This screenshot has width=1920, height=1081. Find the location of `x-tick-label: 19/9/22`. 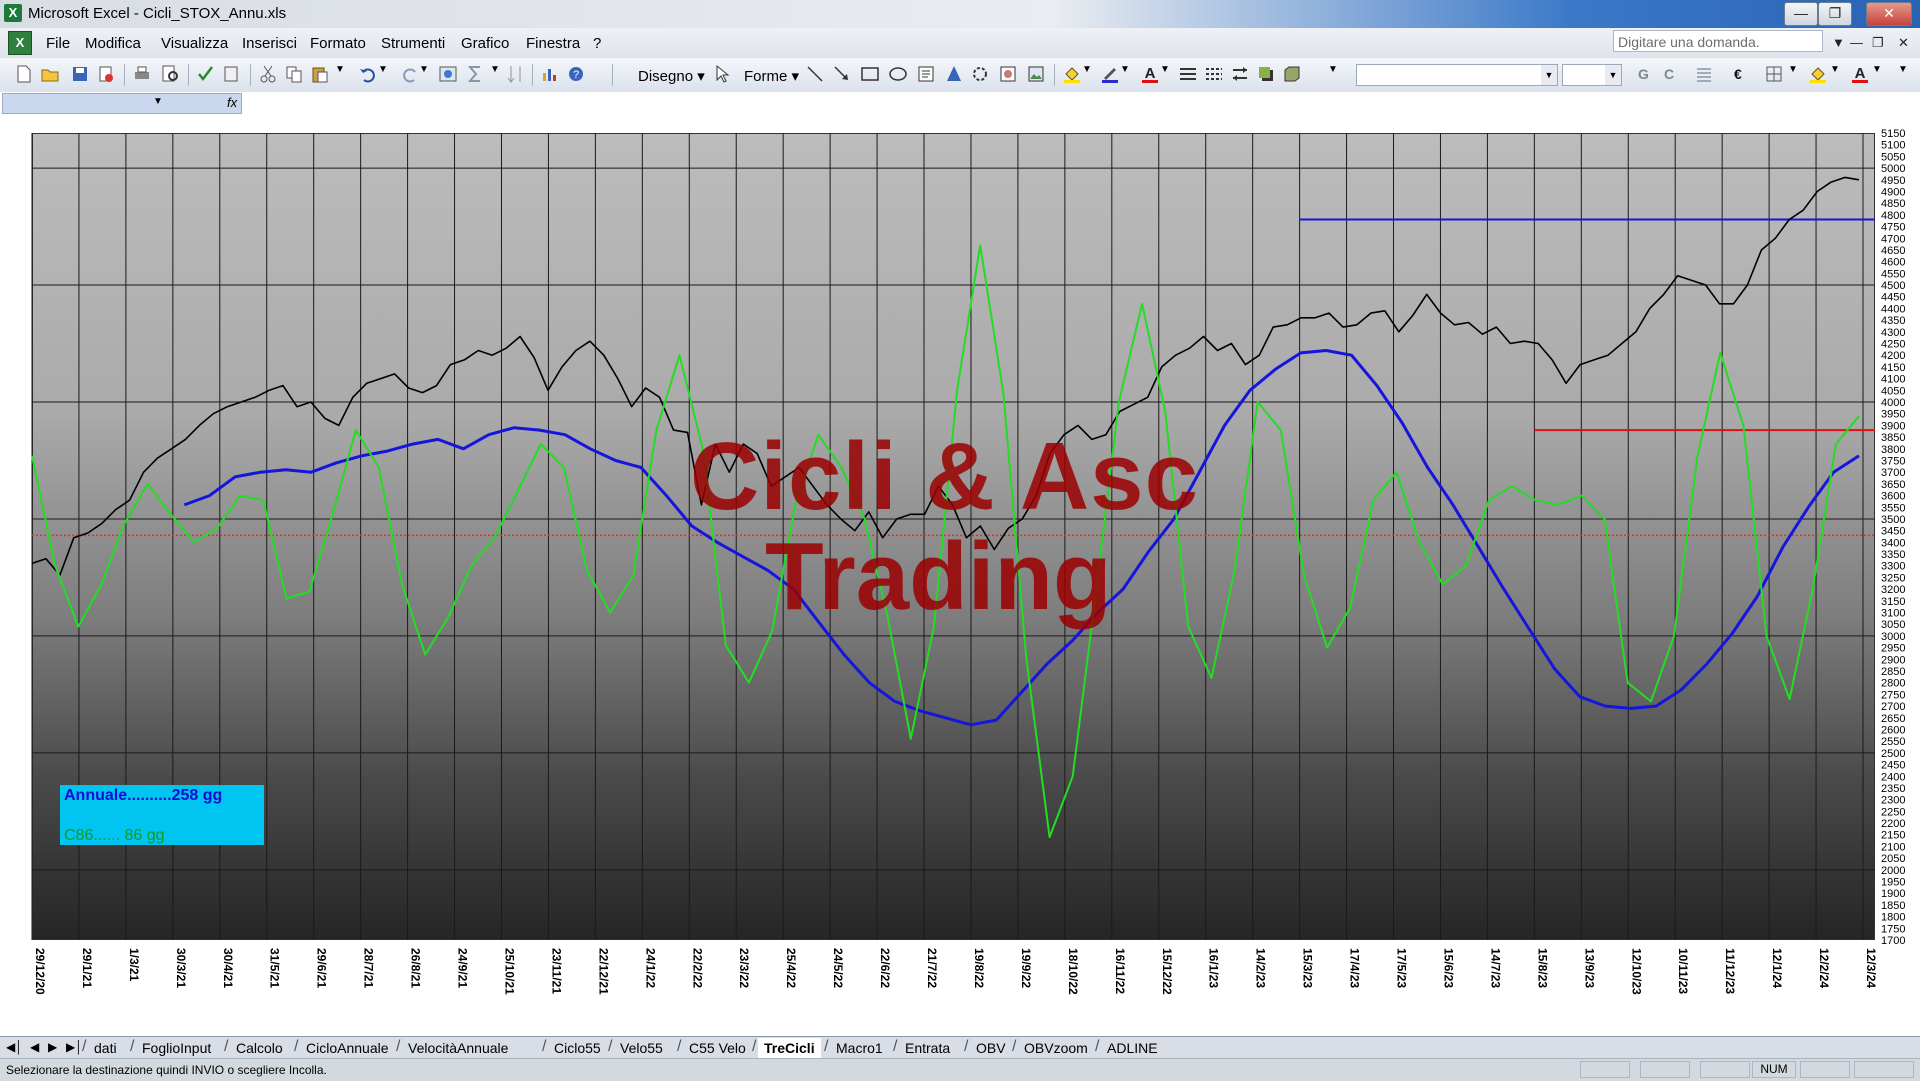

x-tick-label: 19/9/22 is located at coordinates (1026, 968).